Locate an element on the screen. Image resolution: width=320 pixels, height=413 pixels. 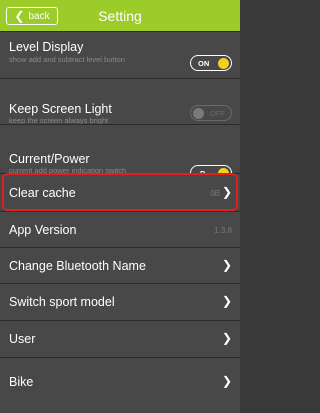
setting-user: User ❯ is located at coordinates (120, 338).